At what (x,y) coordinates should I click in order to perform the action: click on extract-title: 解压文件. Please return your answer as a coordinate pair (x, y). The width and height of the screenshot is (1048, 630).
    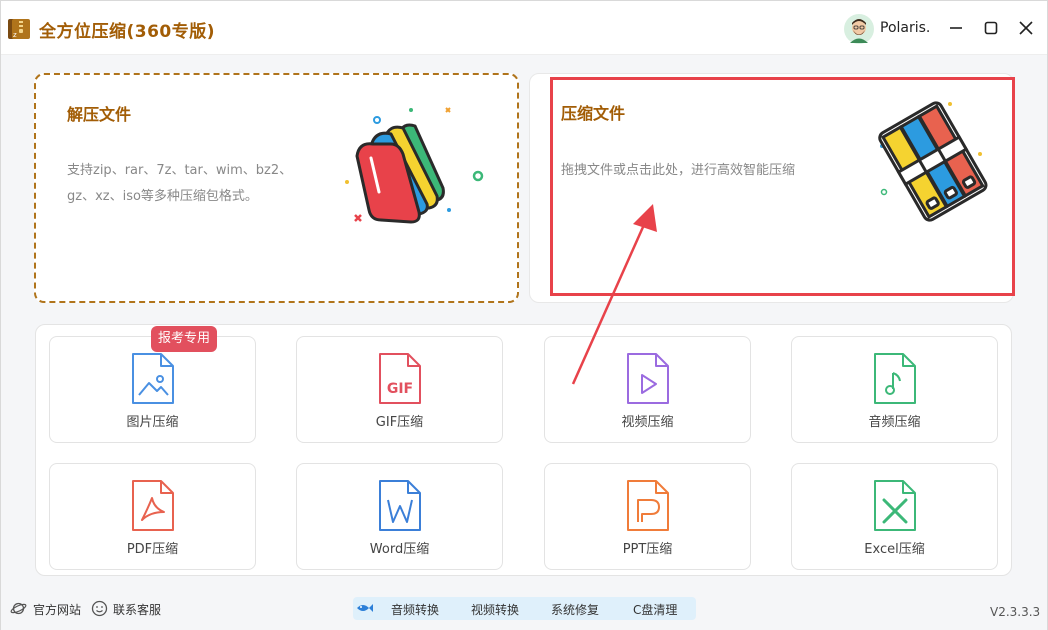
    Looking at the image, I should click on (99, 114).